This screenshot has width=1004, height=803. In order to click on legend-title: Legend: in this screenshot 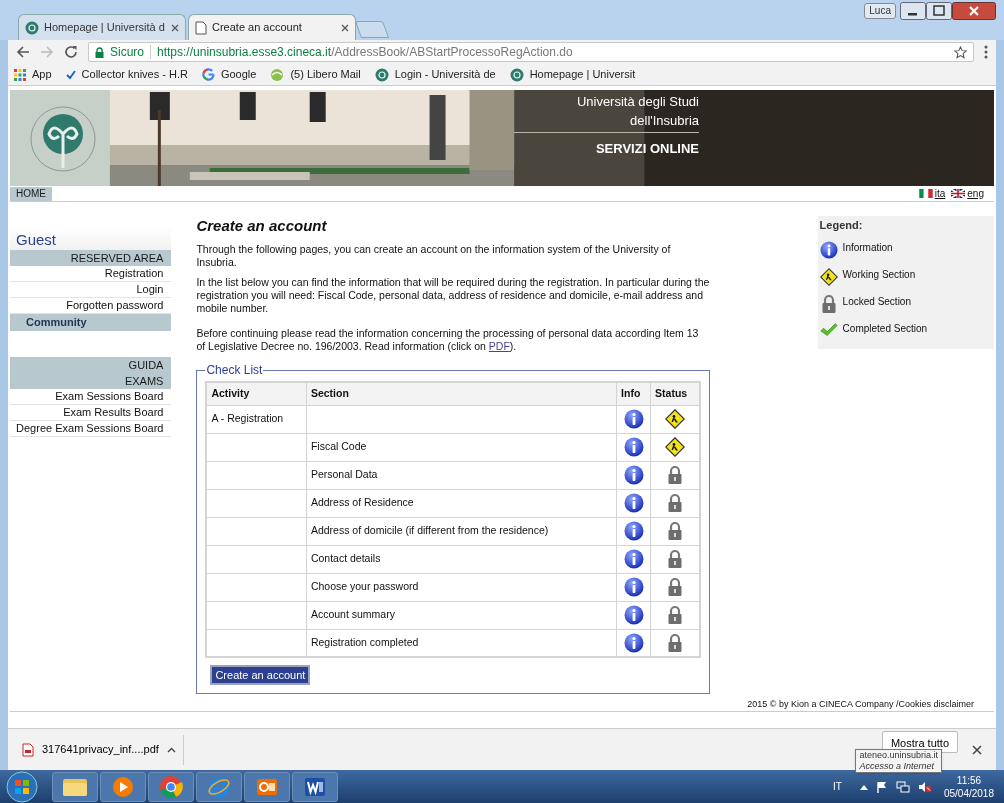, I will do `click(841, 225)`.